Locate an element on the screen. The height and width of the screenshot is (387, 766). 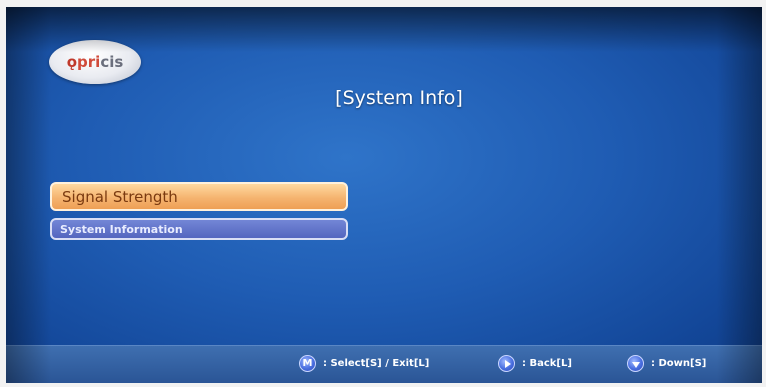
logo-part-1: ǫ is located at coordinates (72, 62).